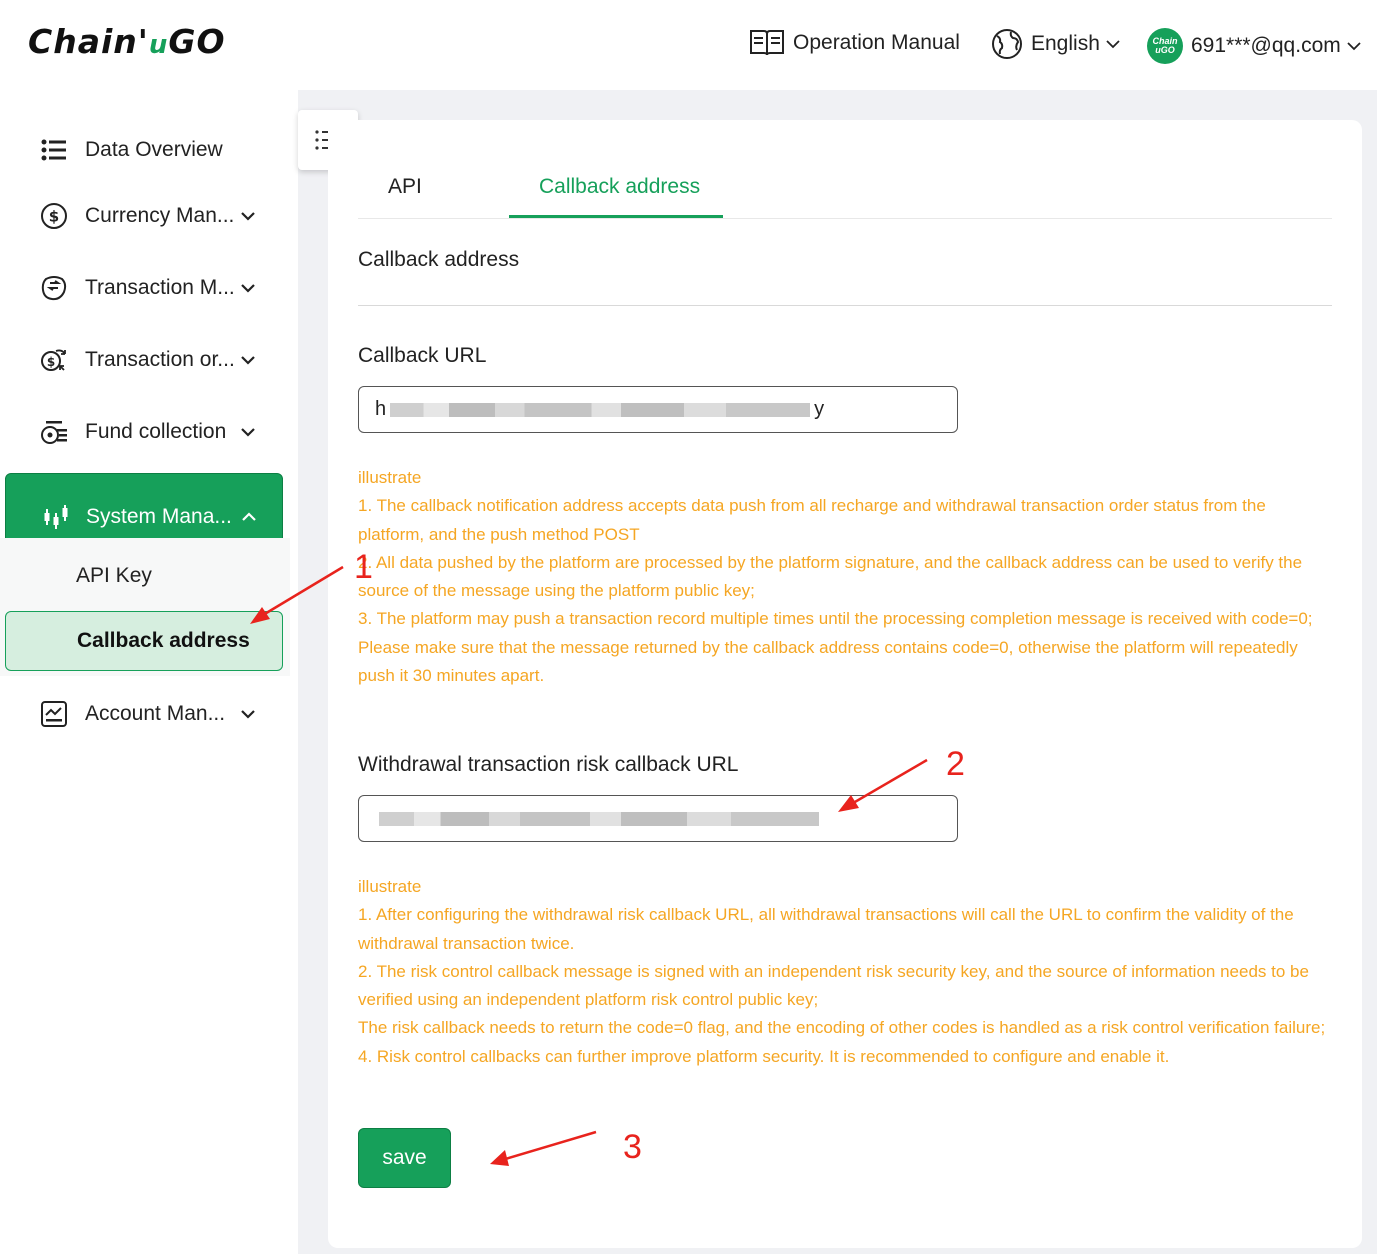 This screenshot has width=1377, height=1254. Describe the element at coordinates (197, 41) in the screenshot. I see `logo-text-go: GO` at that location.